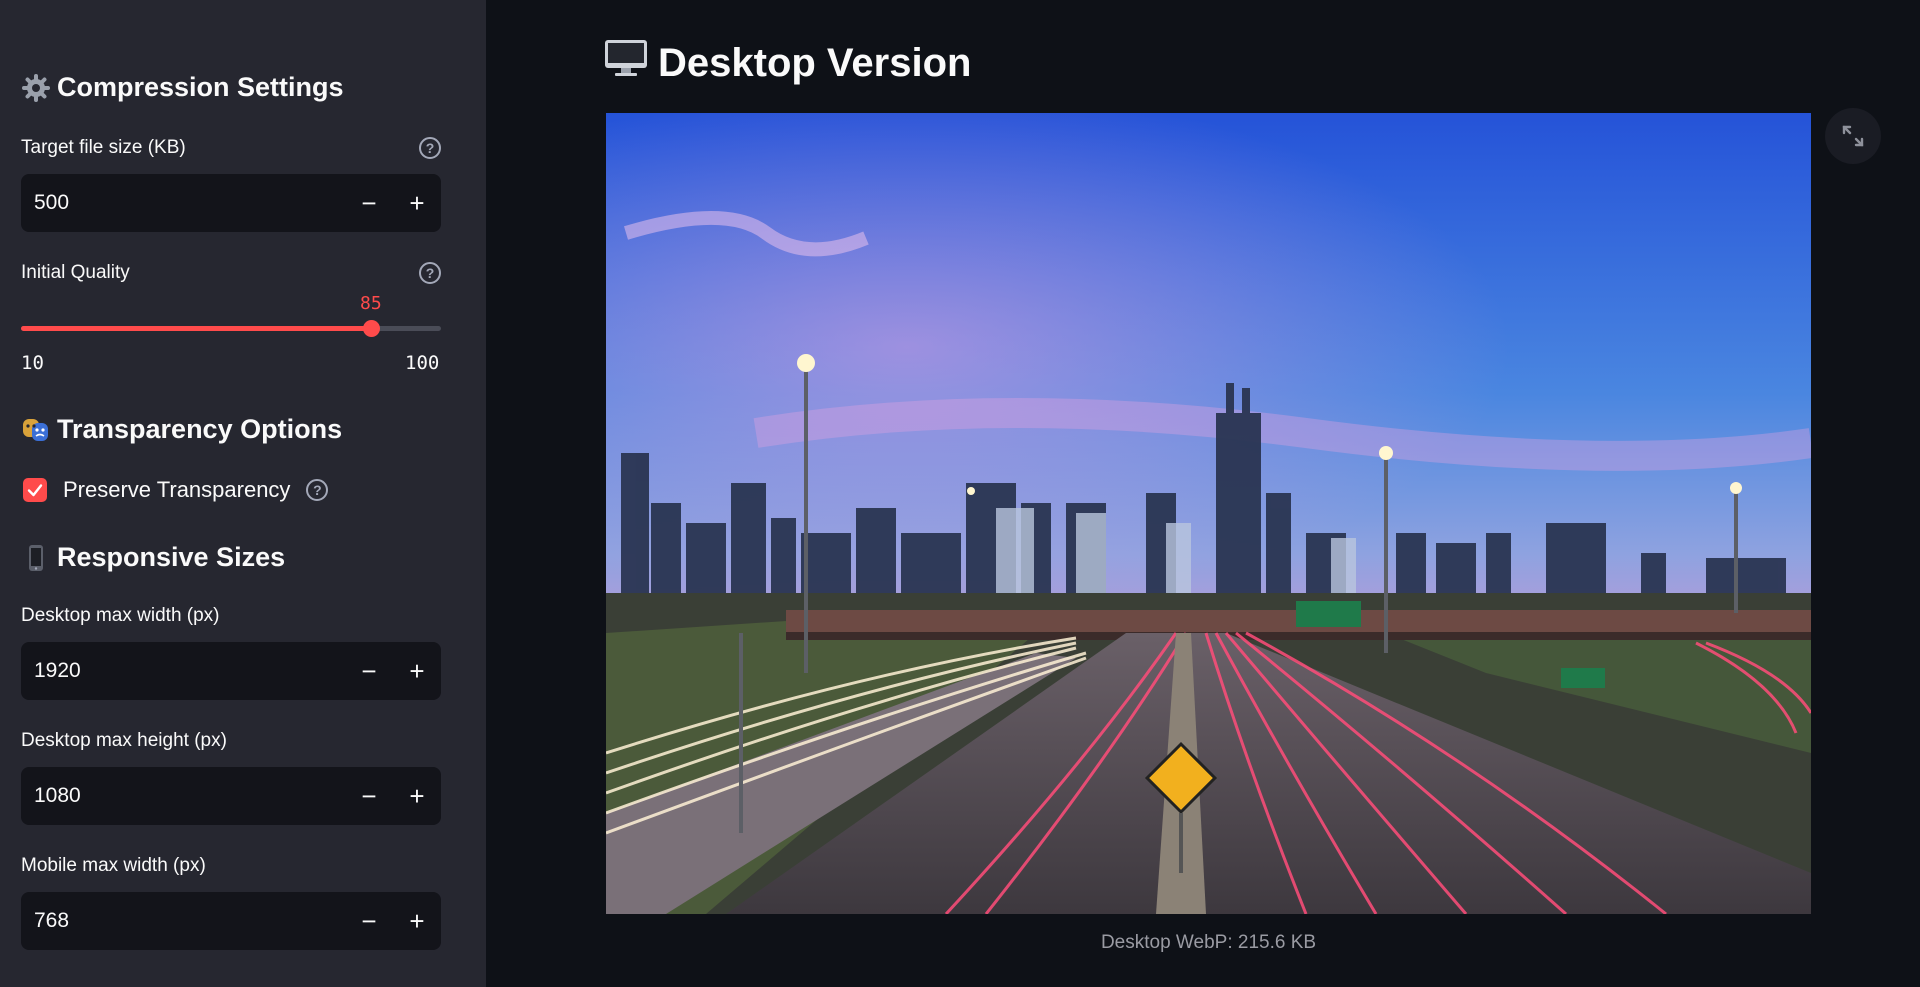 The height and width of the screenshot is (987, 1920). I want to click on mobile-width-input: 768 − +, so click(231, 921).